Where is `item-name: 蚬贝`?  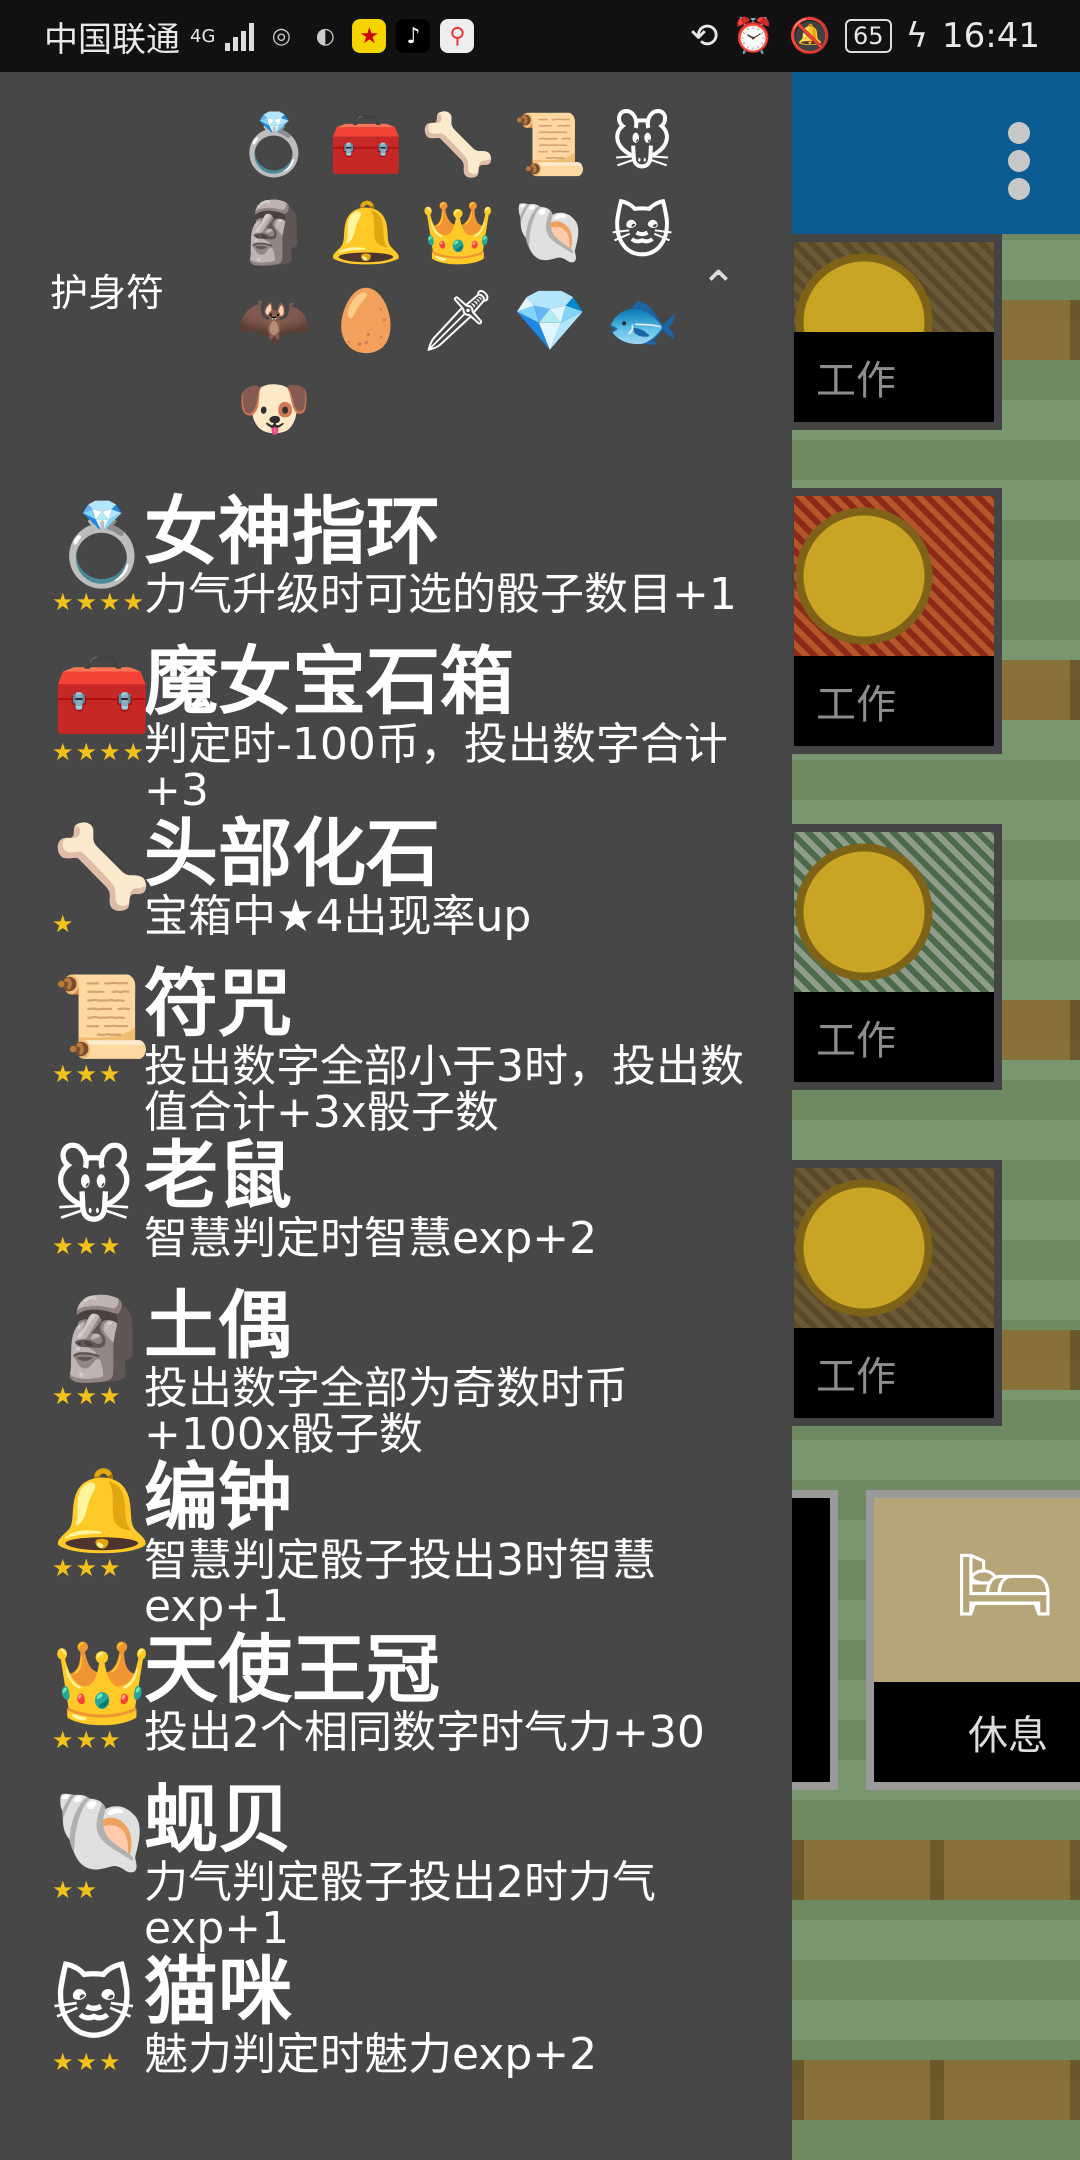 item-name: 蚬贝 is located at coordinates (218, 1820).